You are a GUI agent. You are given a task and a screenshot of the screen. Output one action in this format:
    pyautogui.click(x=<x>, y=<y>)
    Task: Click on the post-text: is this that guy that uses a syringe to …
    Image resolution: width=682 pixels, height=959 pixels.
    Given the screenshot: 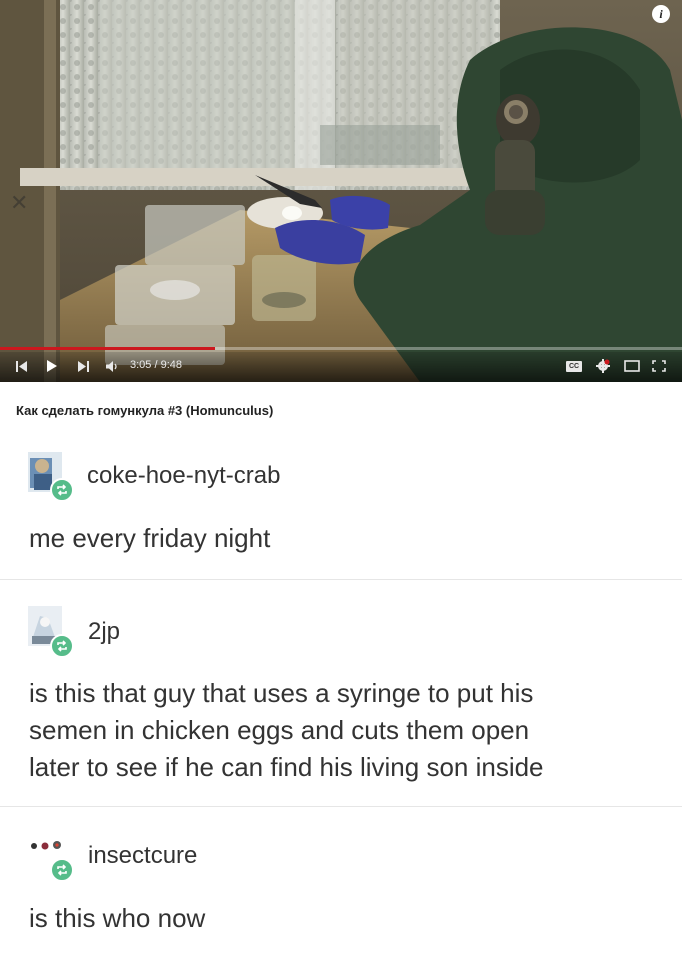 What is the action you would take?
    pyautogui.click(x=286, y=730)
    